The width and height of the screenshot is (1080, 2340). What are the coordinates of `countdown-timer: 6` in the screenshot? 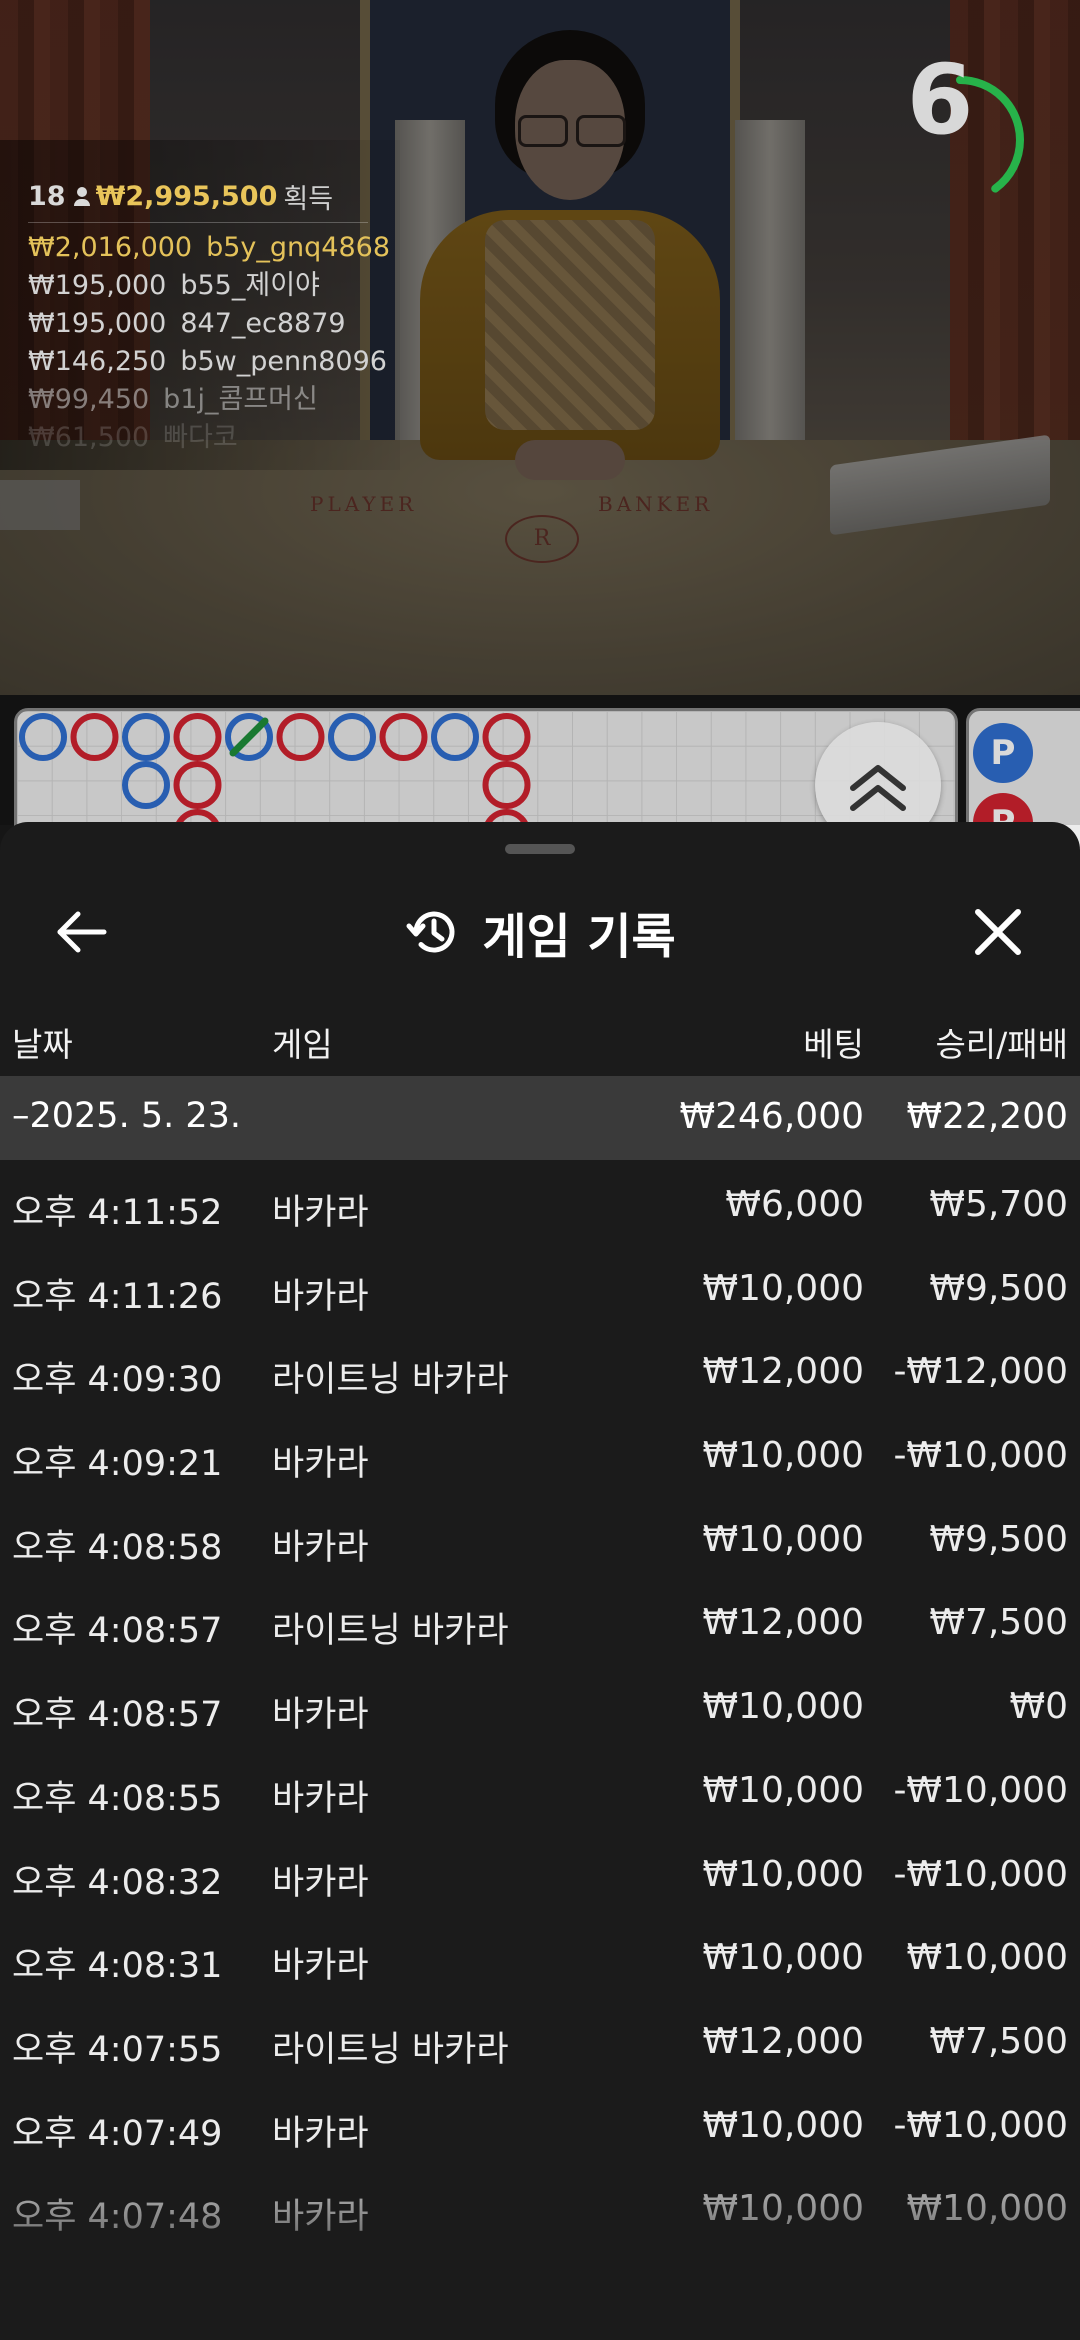 It's located at (960, 122).